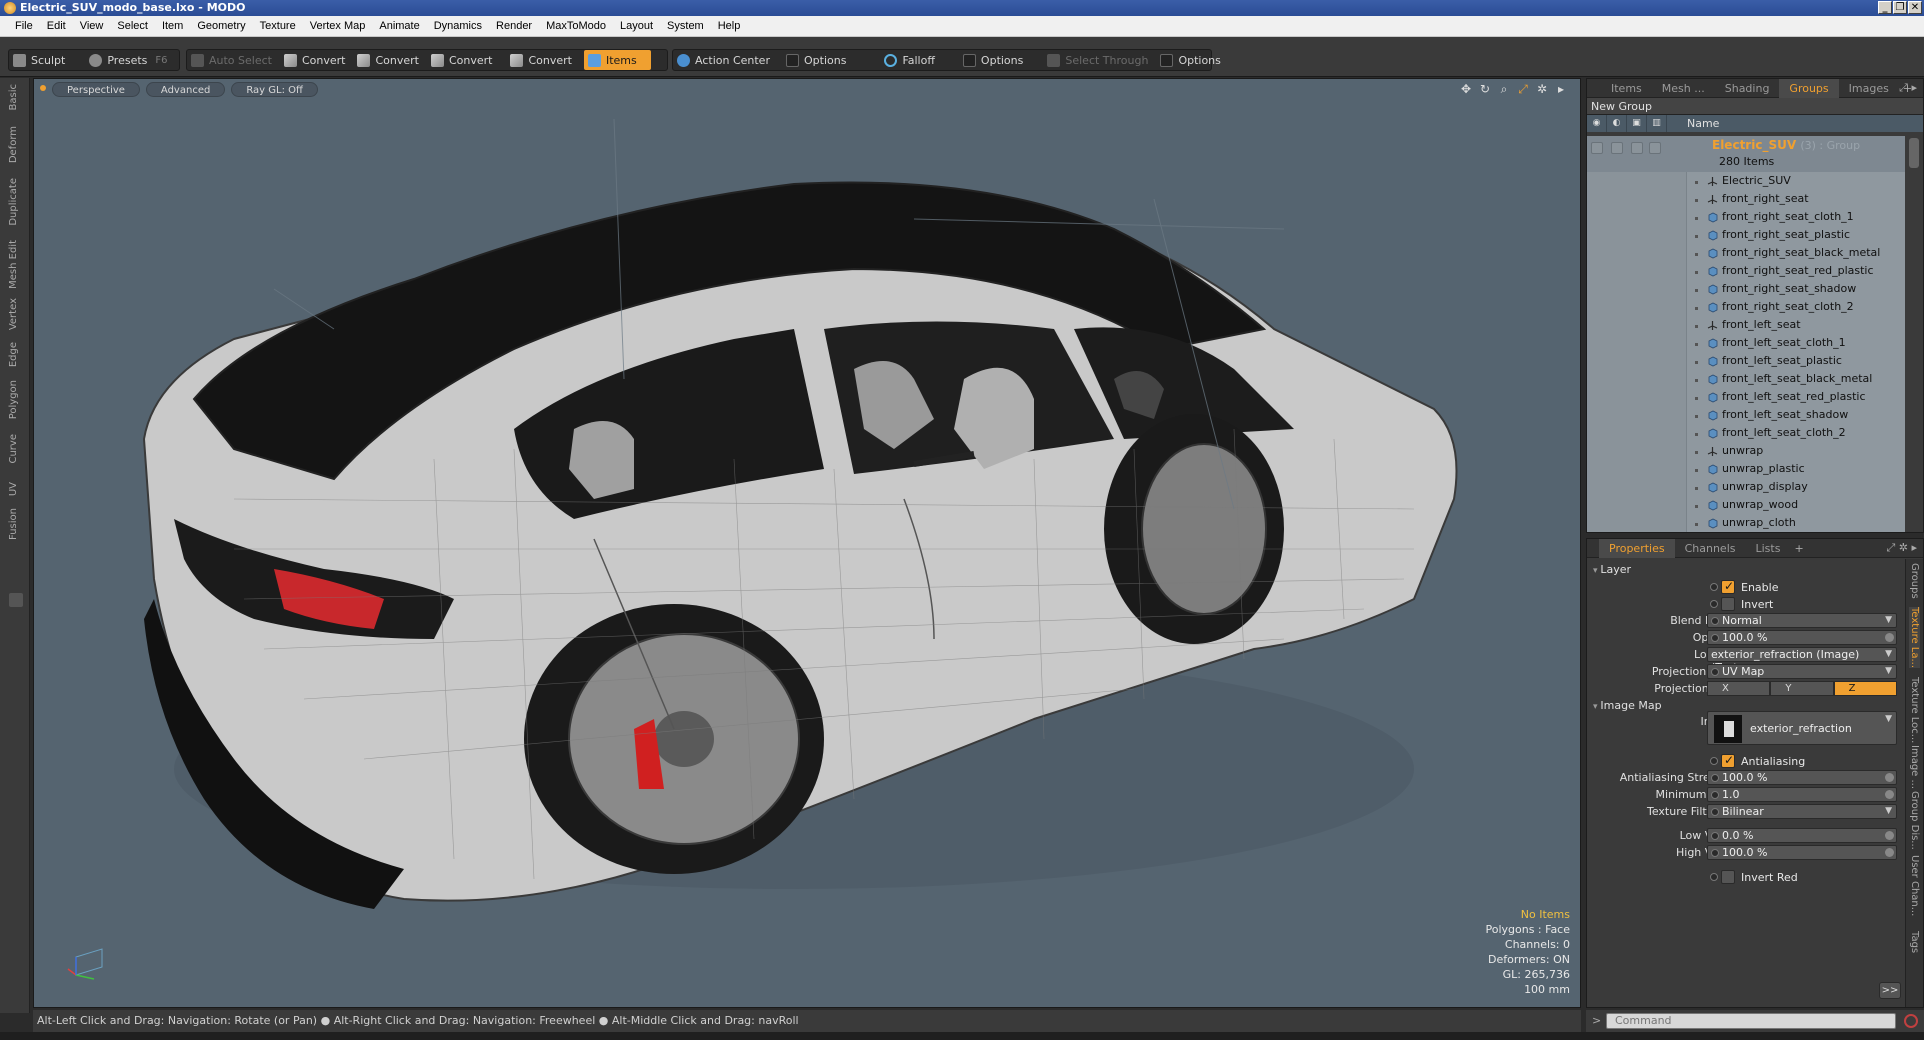  What do you see at coordinates (1637, 548) in the screenshot?
I see `tab-properties: Properties` at bounding box center [1637, 548].